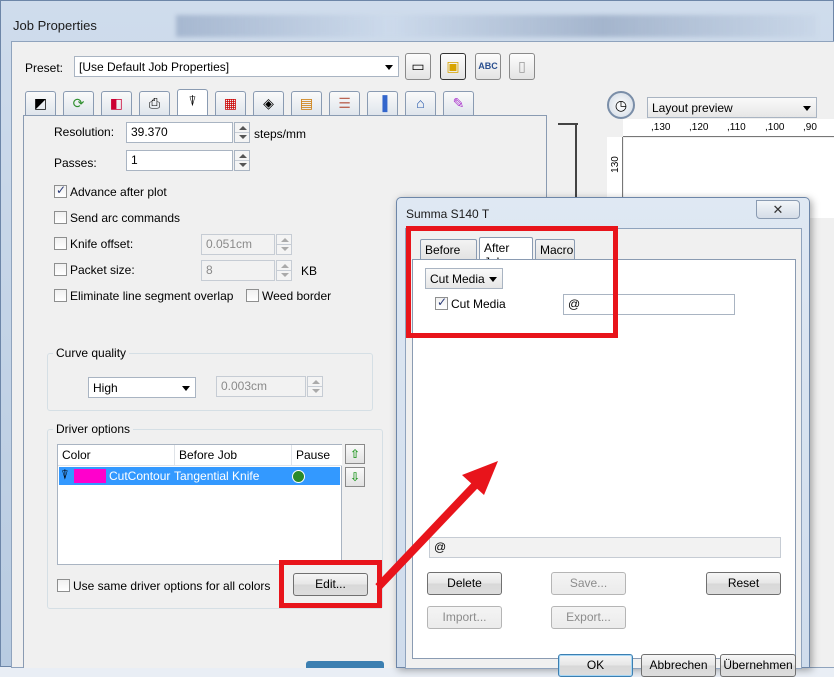 The width and height of the screenshot is (834, 677). I want to click on annotation-arrow, so click(436, 525).